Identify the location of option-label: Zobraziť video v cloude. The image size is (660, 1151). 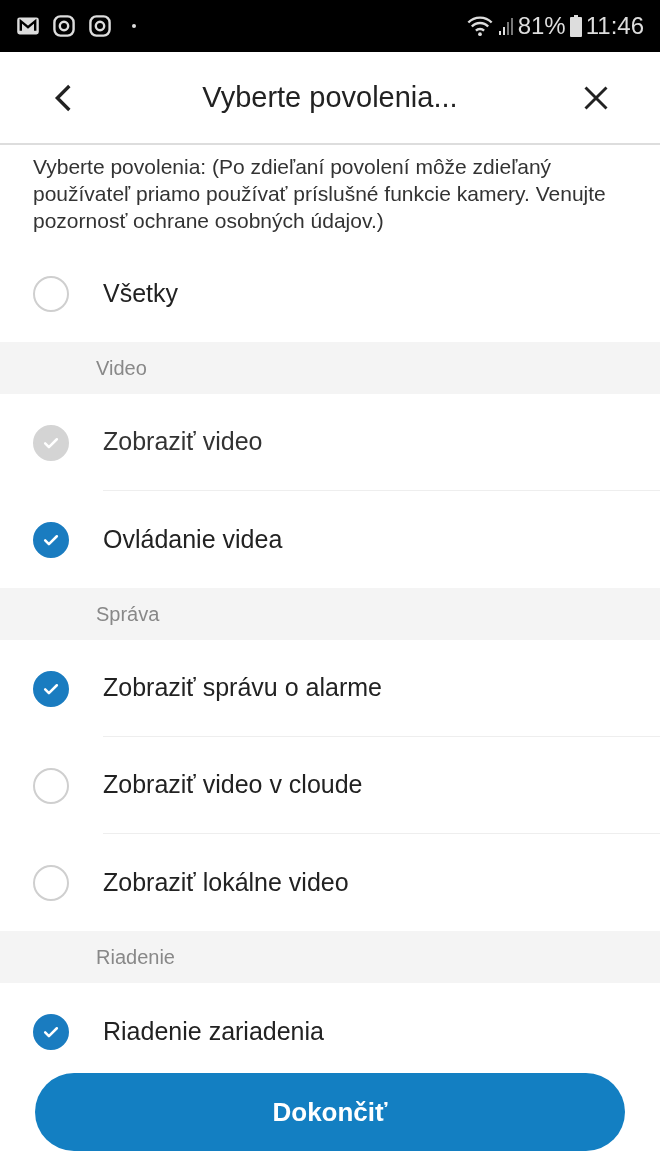
(233, 785).